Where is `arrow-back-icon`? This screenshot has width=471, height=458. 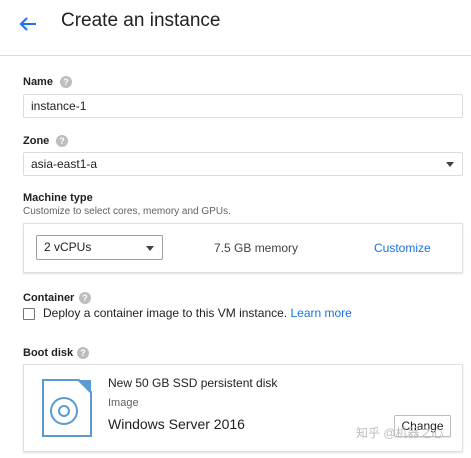
arrow-back-icon is located at coordinates (27, 24).